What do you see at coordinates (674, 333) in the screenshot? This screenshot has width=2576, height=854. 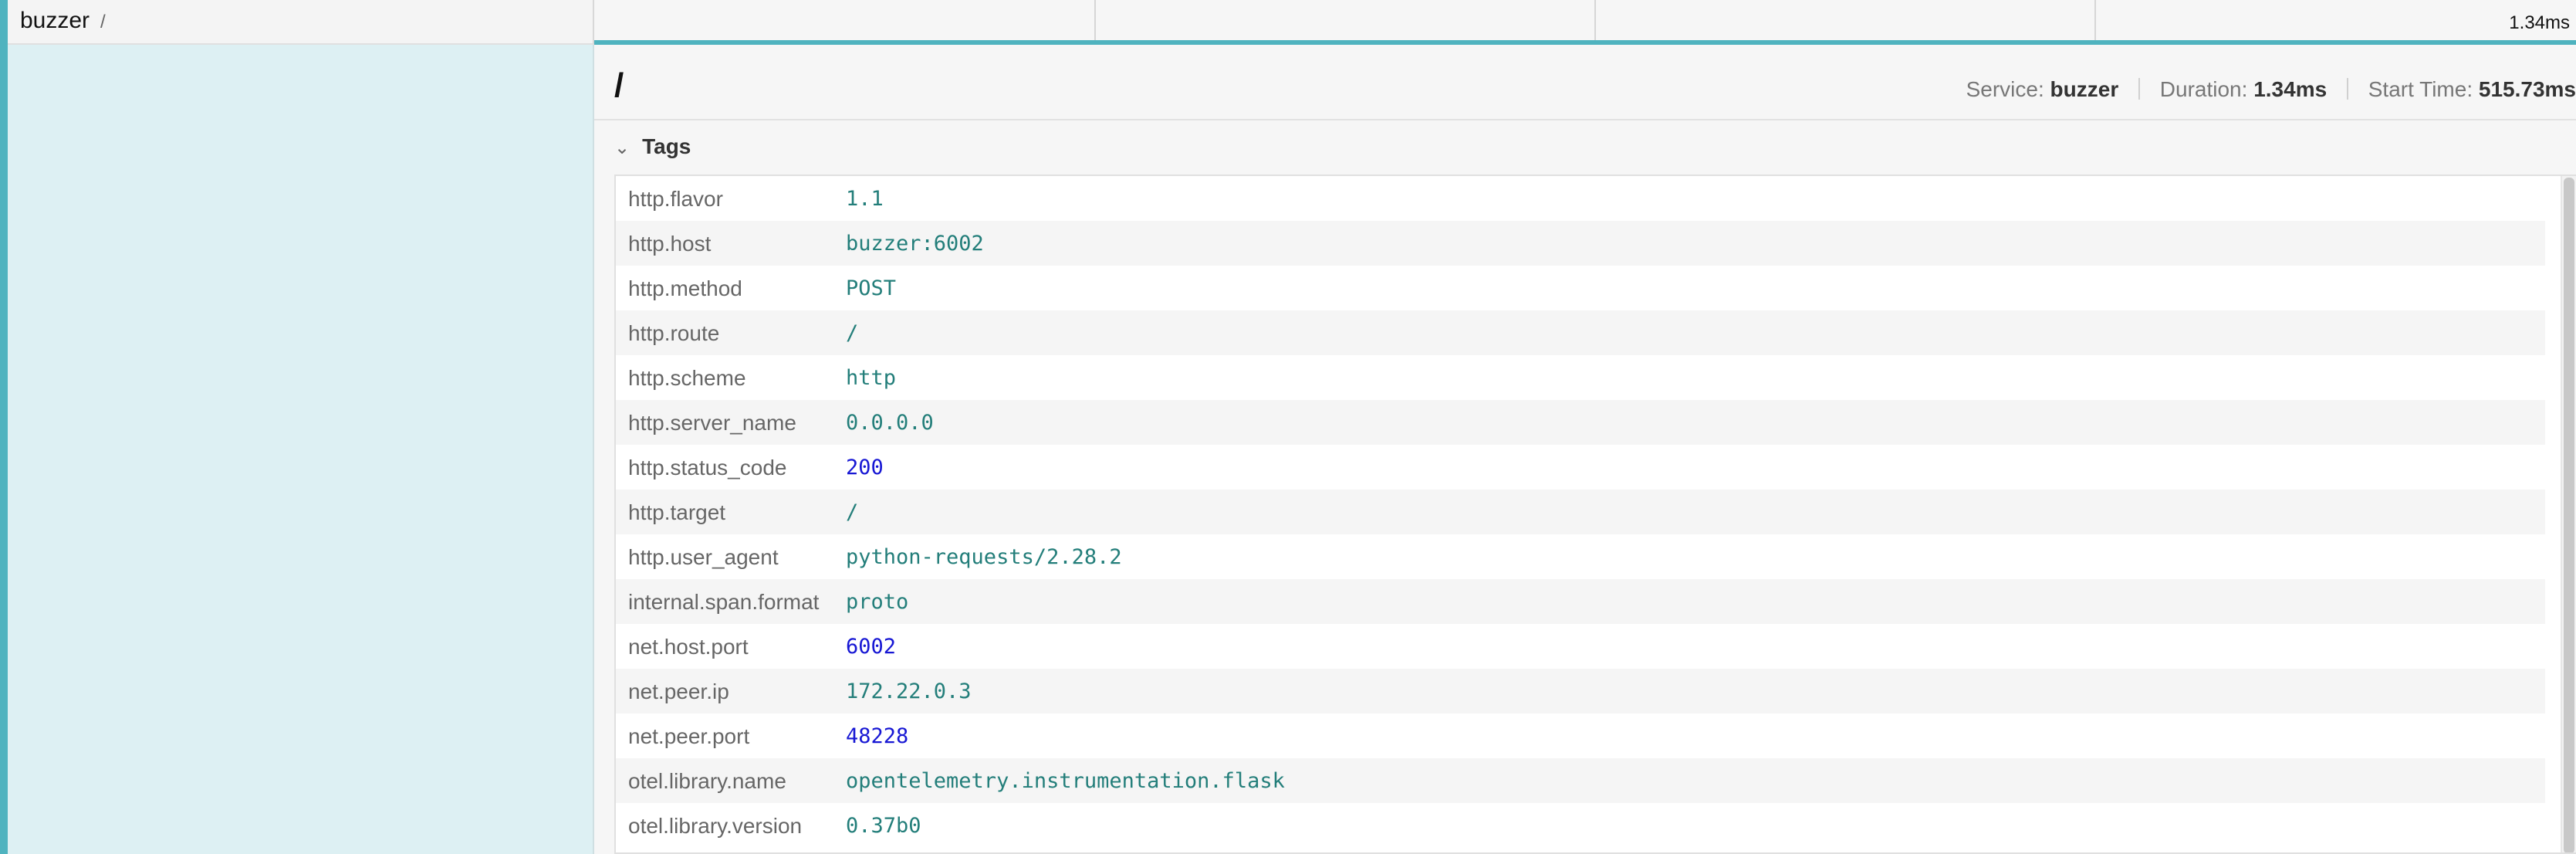 I see `tag-key: http.route` at bounding box center [674, 333].